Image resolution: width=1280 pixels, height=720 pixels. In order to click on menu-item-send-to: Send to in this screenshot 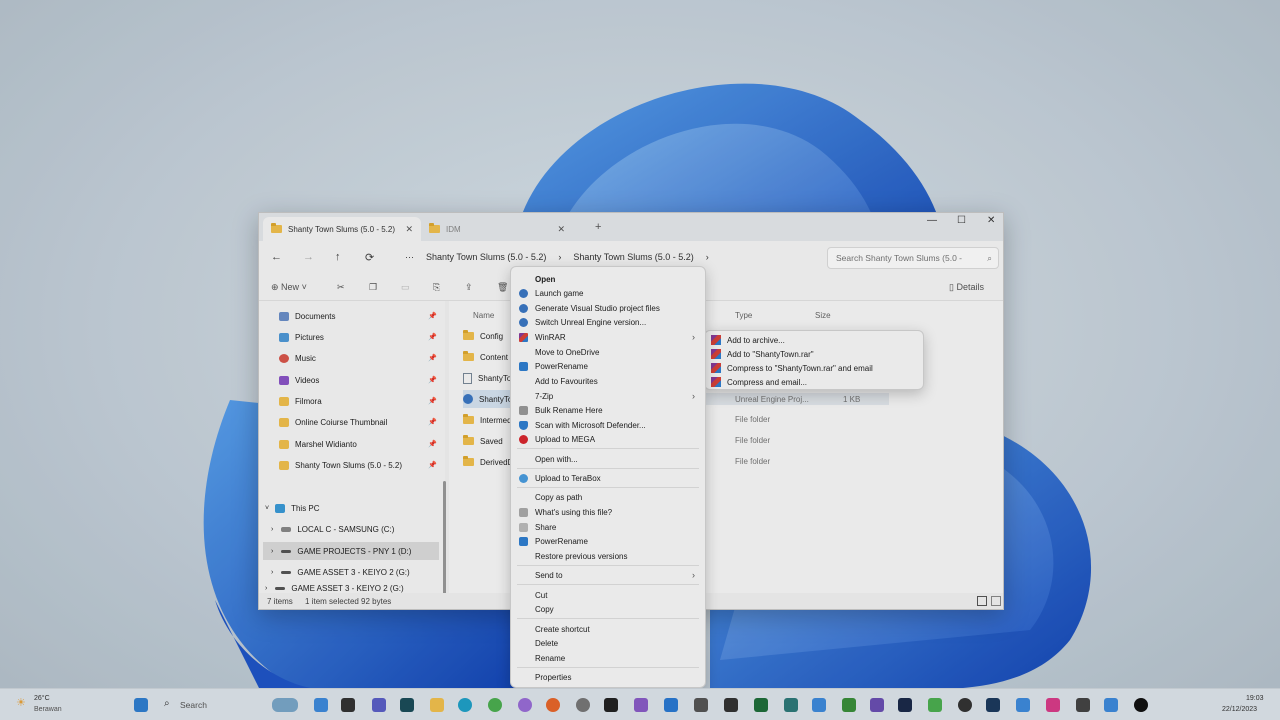, I will do `click(549, 575)`.